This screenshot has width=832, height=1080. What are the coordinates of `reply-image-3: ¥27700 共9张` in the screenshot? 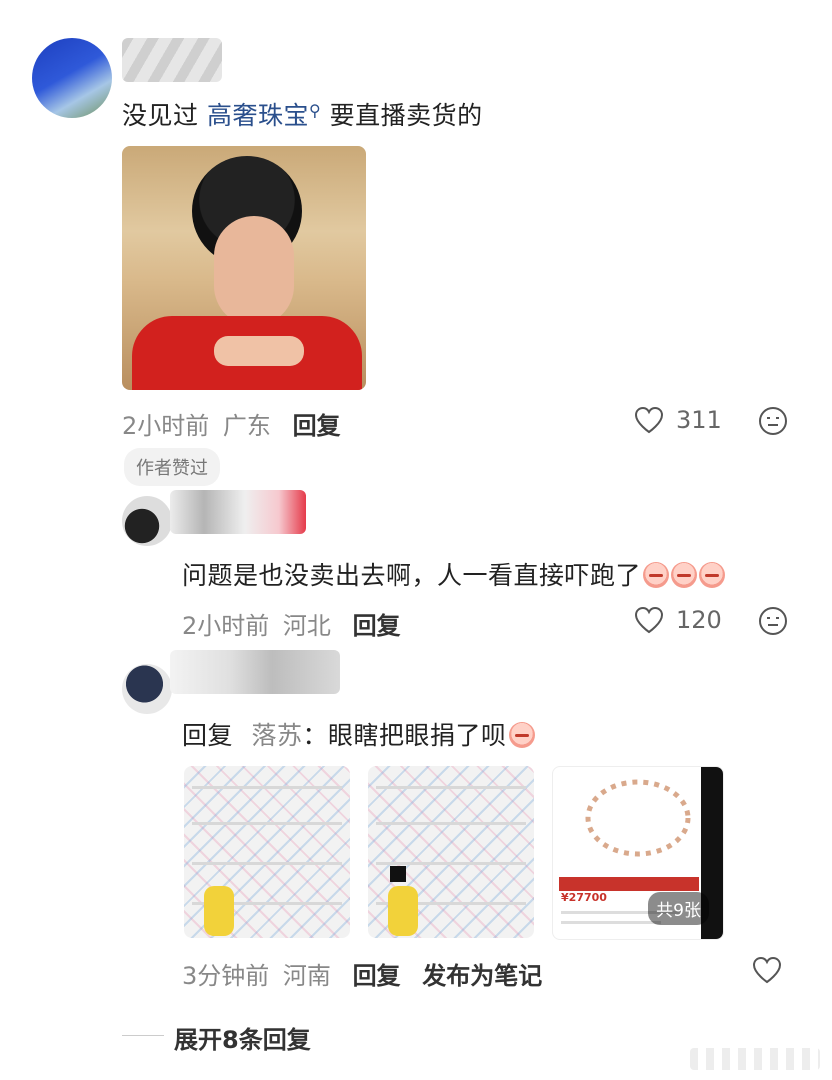 It's located at (638, 853).